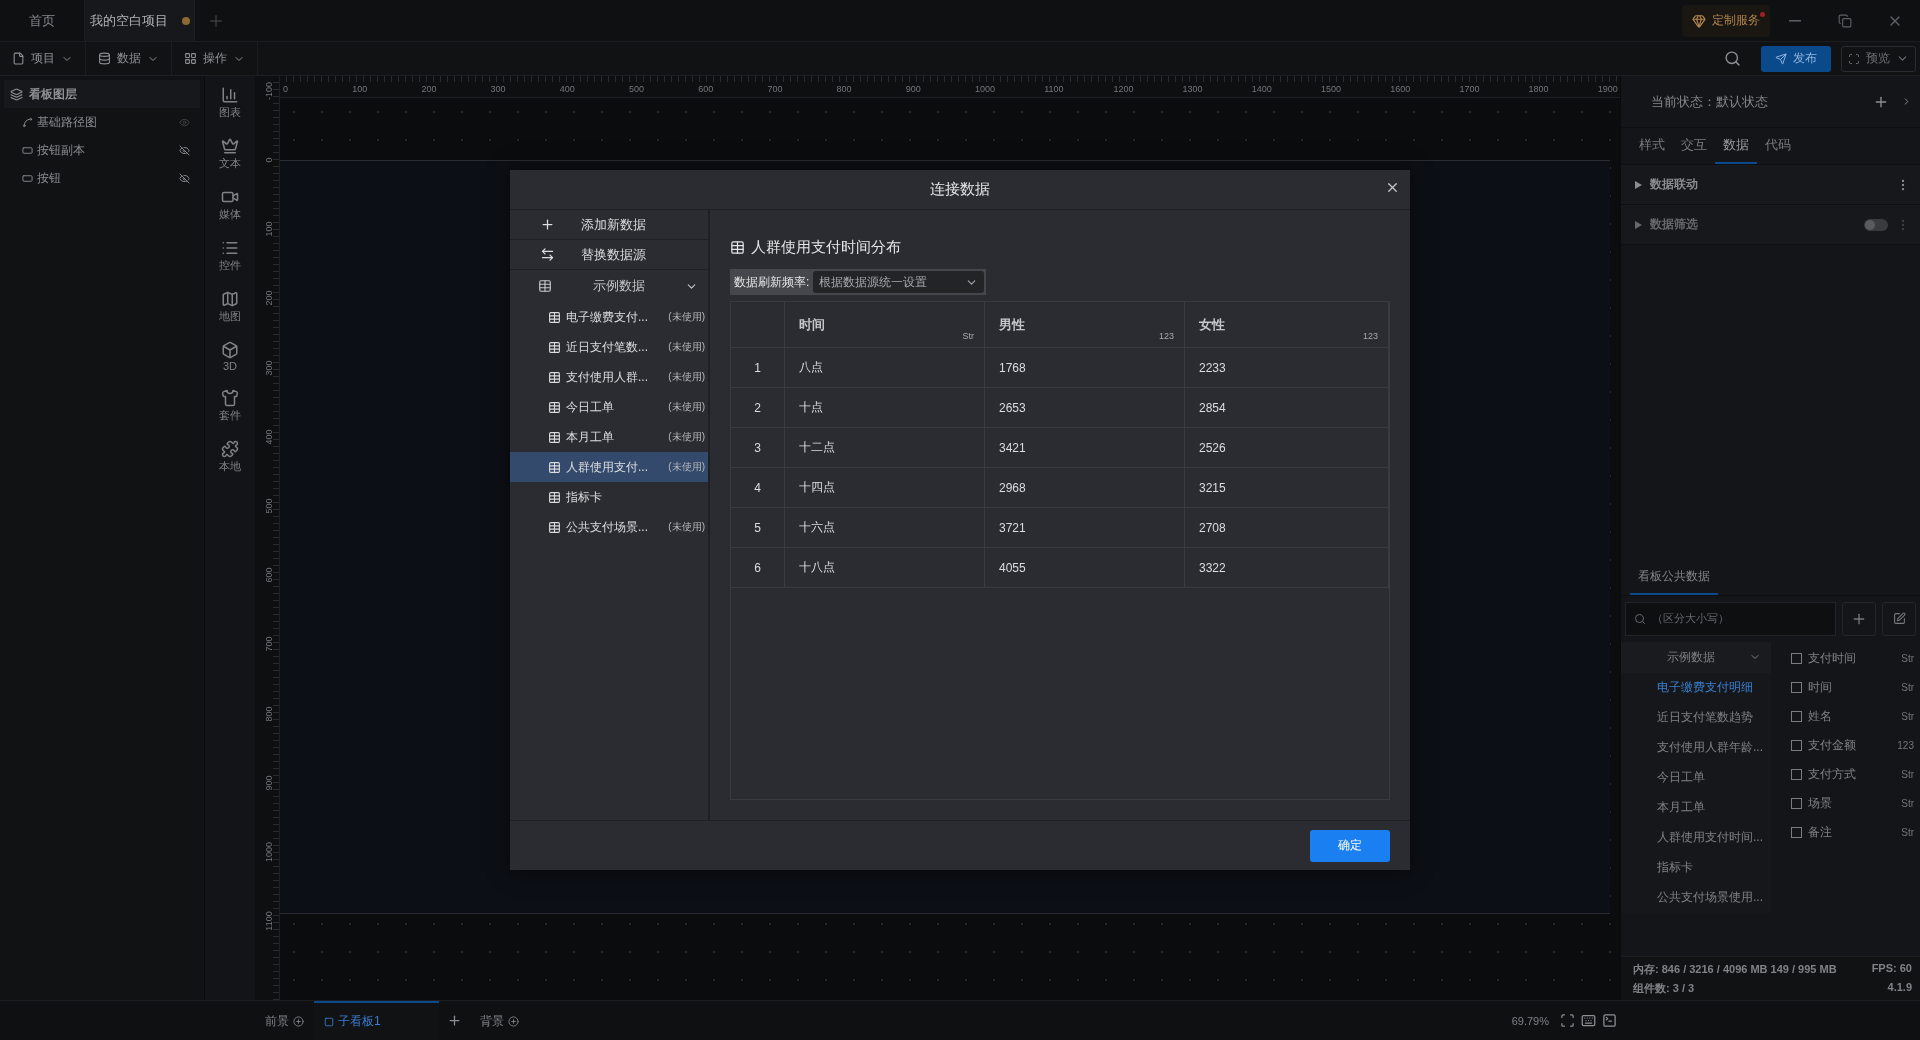 The image size is (1920, 1040). I want to click on refresh-select: 根据数据源统一设置, so click(898, 282).